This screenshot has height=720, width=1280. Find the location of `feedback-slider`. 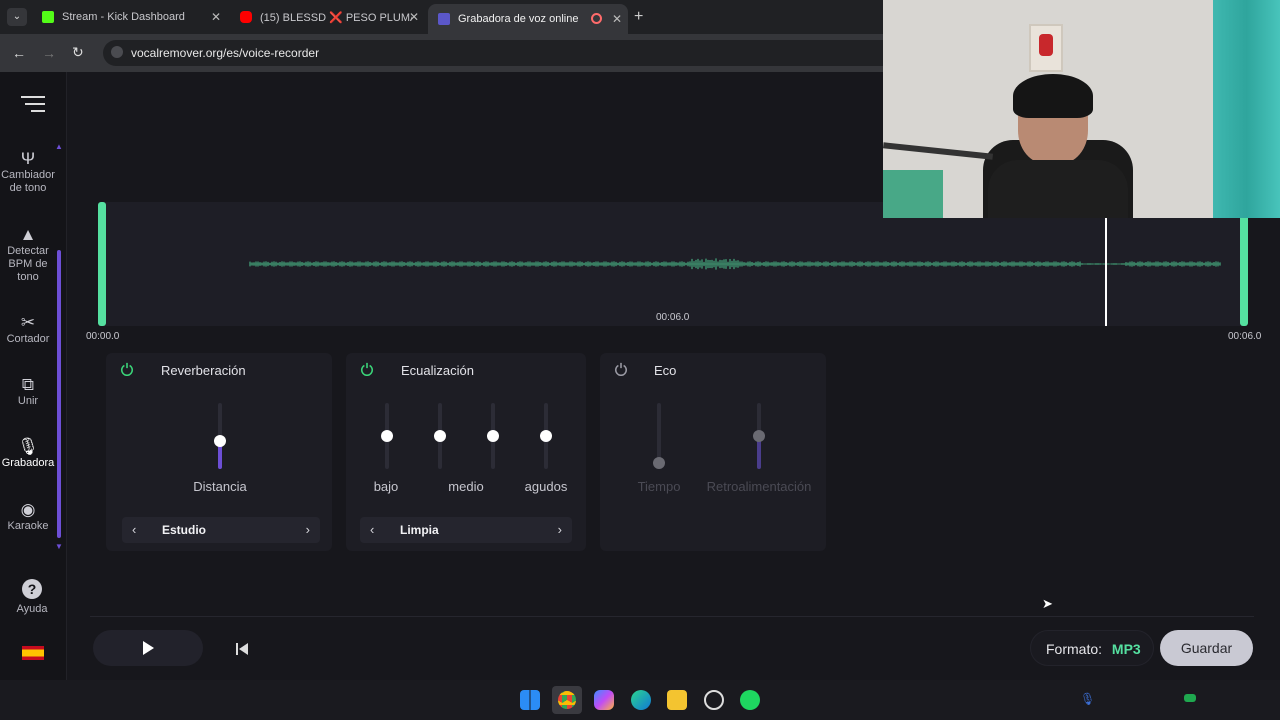

feedback-slider is located at coordinates (759, 436).